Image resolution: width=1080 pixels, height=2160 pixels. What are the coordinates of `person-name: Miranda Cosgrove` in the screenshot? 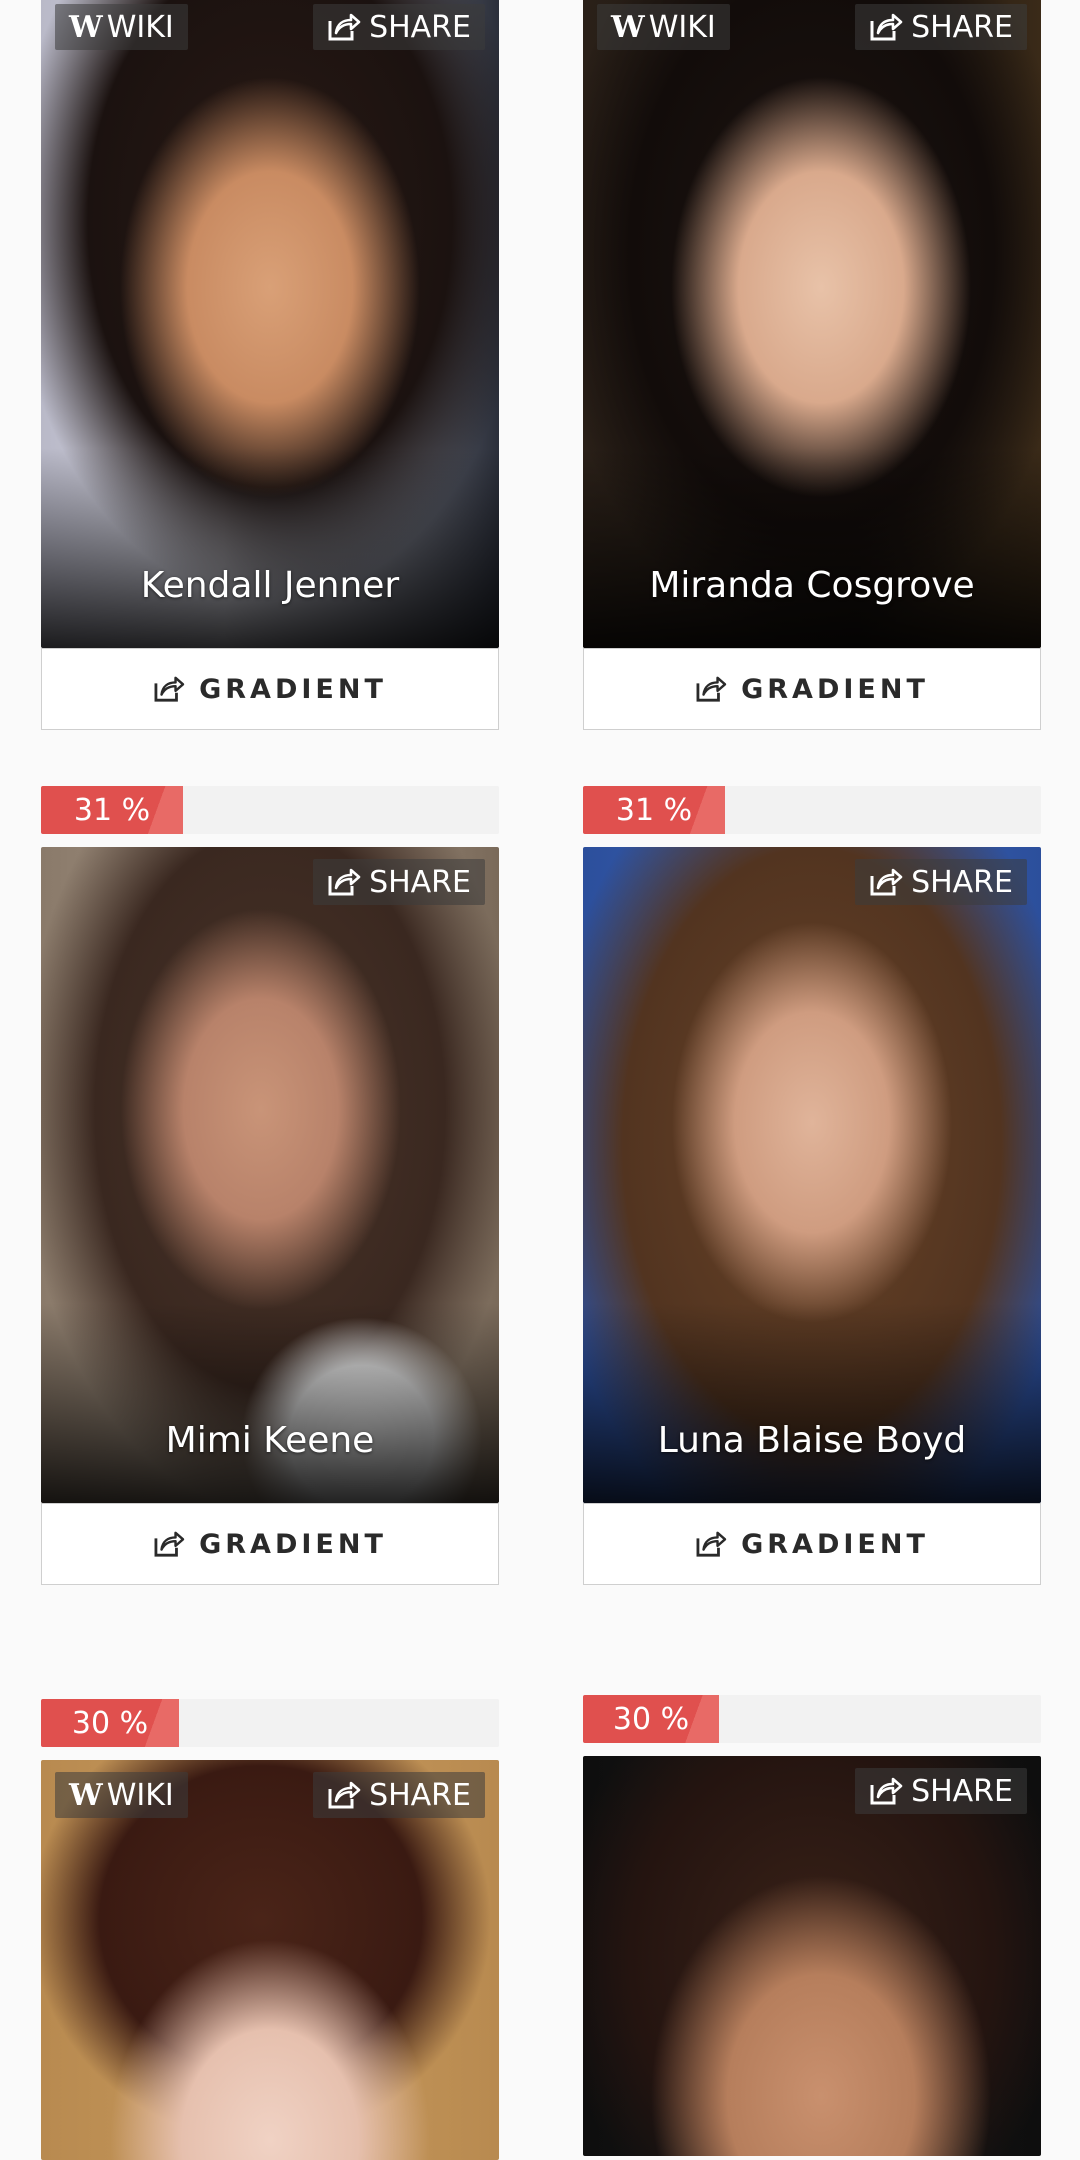 It's located at (812, 585).